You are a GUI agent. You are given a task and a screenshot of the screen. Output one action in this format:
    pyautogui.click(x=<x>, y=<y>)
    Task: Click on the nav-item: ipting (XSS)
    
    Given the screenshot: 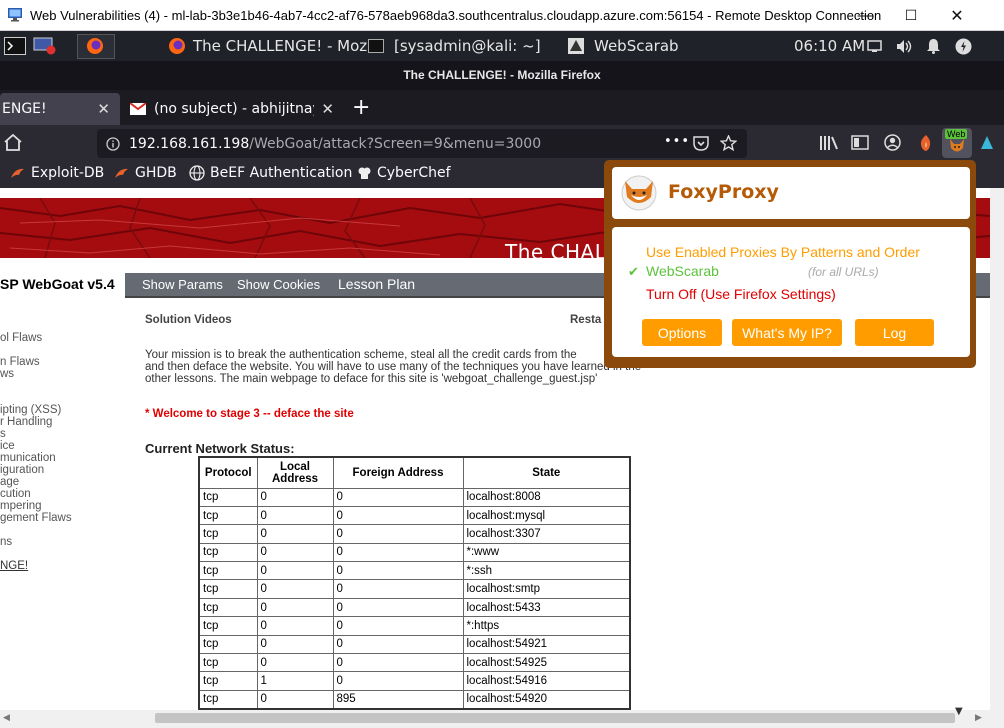 What is the action you would take?
    pyautogui.click(x=30, y=410)
    